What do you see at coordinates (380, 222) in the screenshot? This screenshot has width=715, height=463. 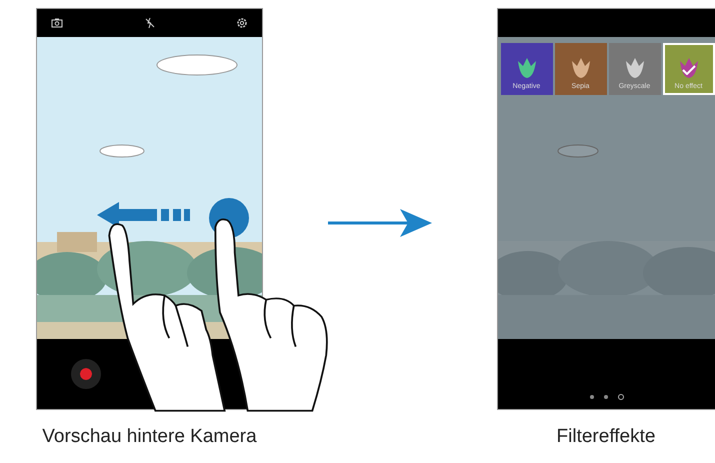 I see `arrow-icon` at bounding box center [380, 222].